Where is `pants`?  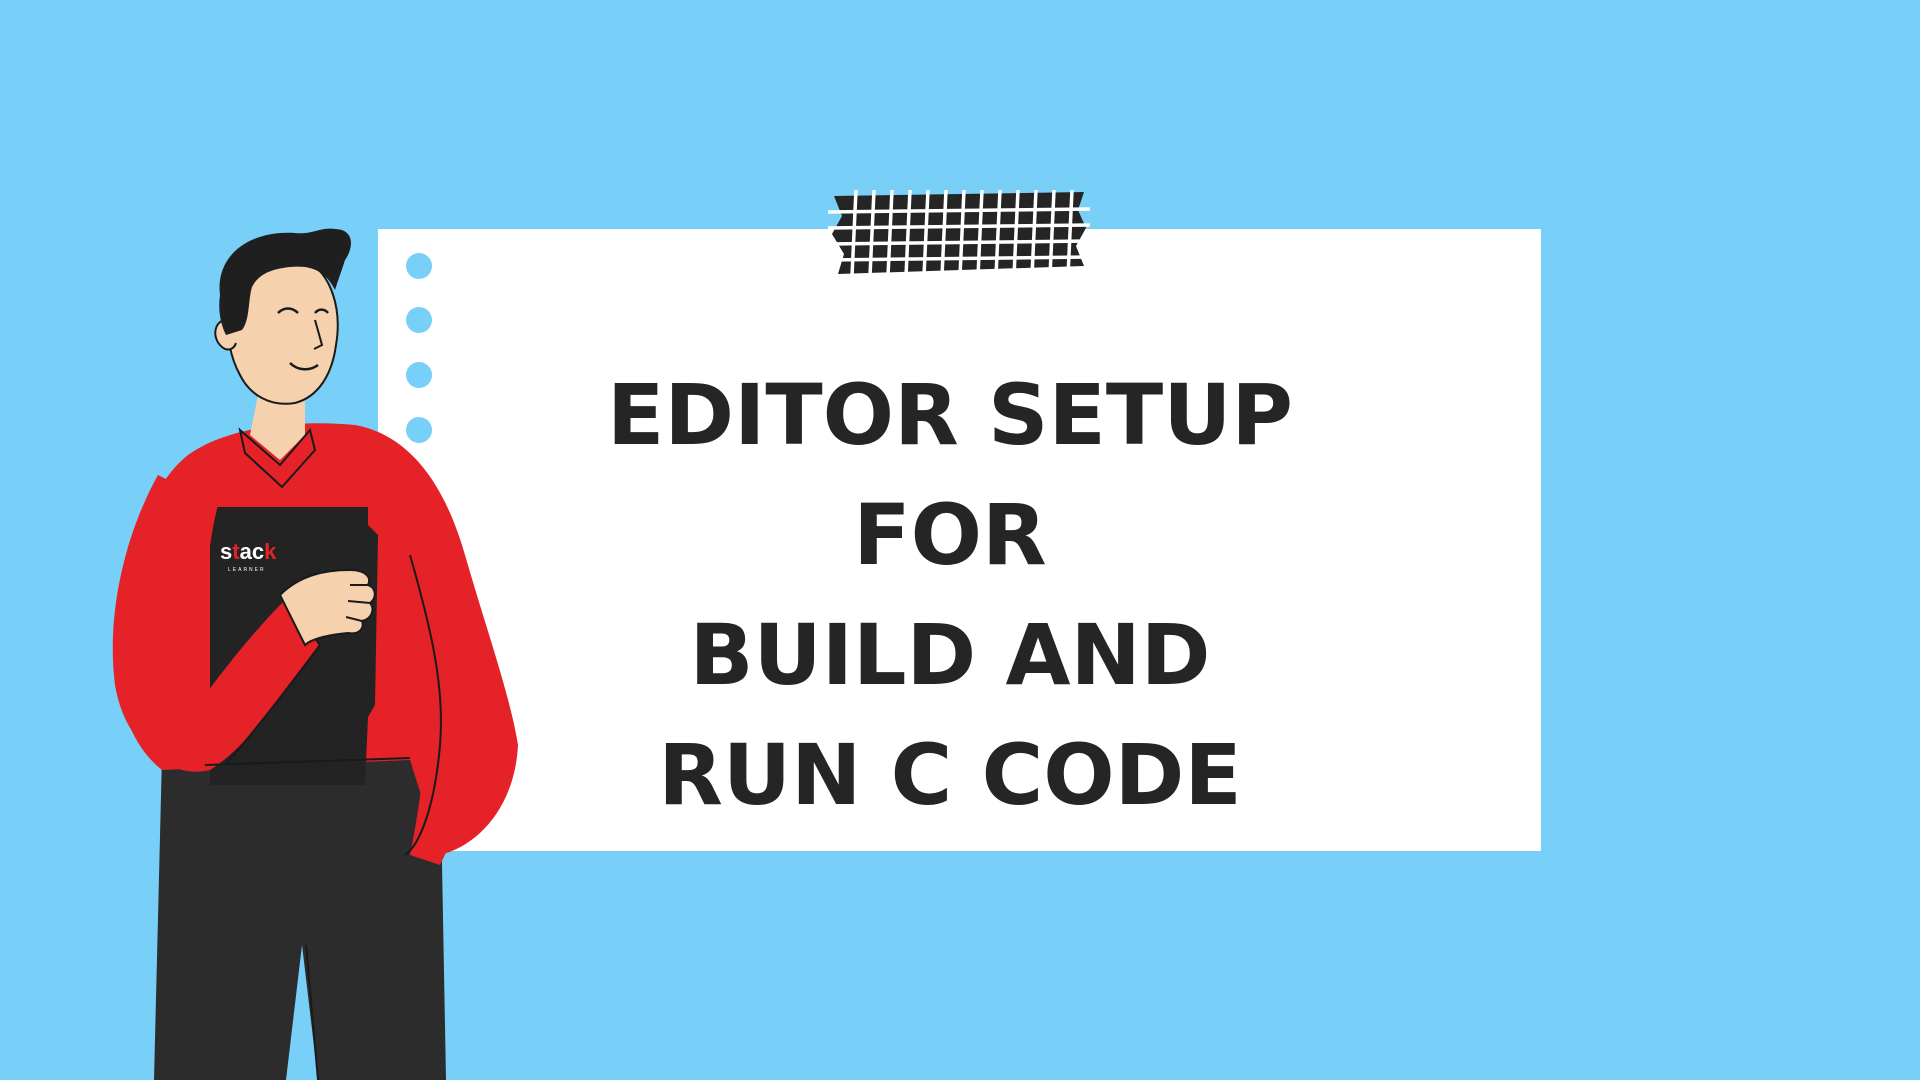 pants is located at coordinates (300, 917).